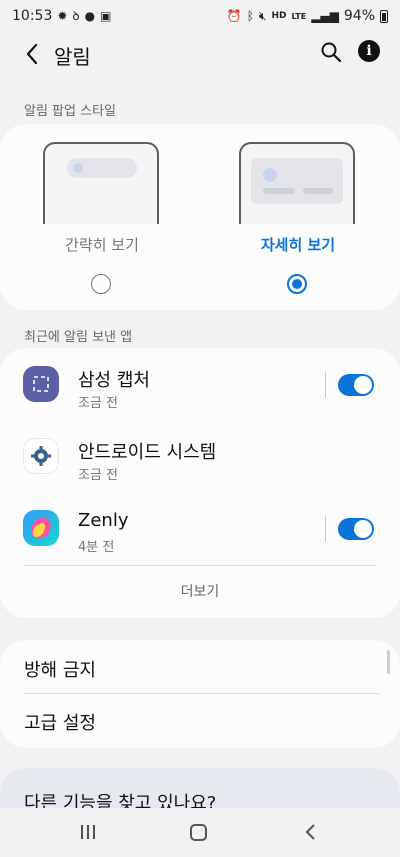 Image resolution: width=400 pixels, height=857 pixels. Describe the element at coordinates (60, 722) in the screenshot. I see `advanced-settings-item: 고급 설정` at that location.